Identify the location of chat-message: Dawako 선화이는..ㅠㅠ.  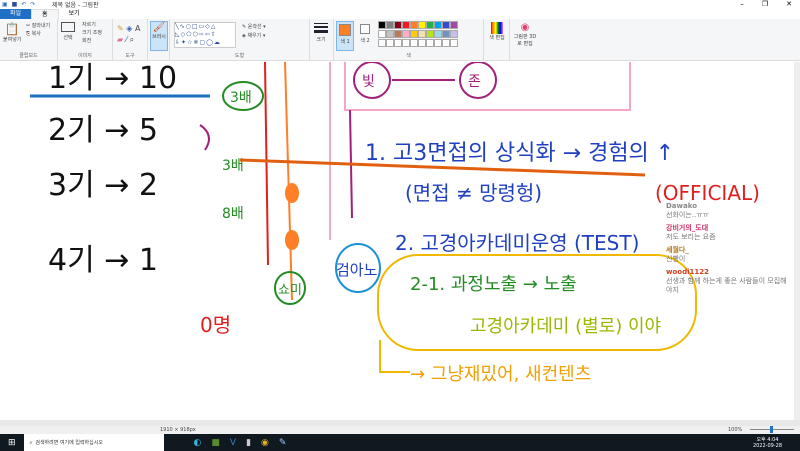
(728, 211).